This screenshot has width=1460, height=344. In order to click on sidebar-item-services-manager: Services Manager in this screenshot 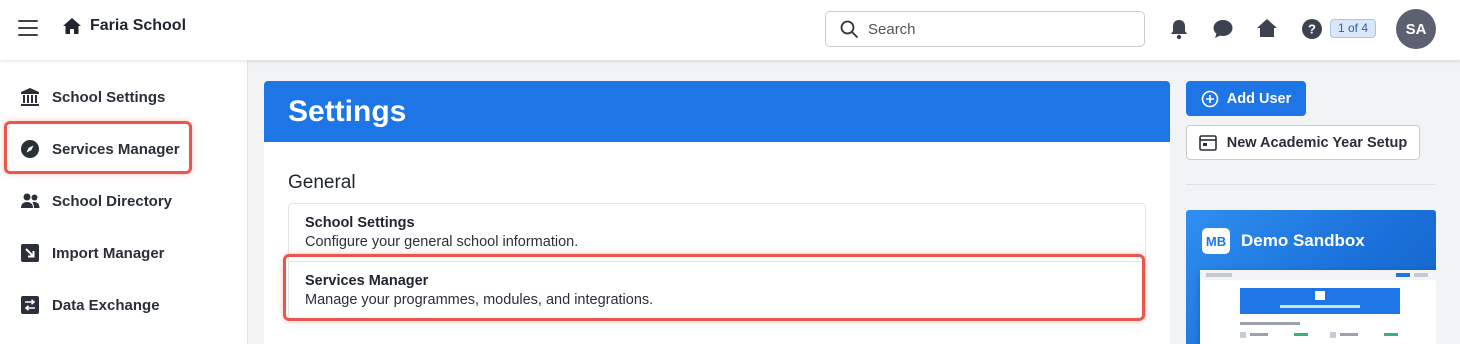, I will do `click(124, 149)`.